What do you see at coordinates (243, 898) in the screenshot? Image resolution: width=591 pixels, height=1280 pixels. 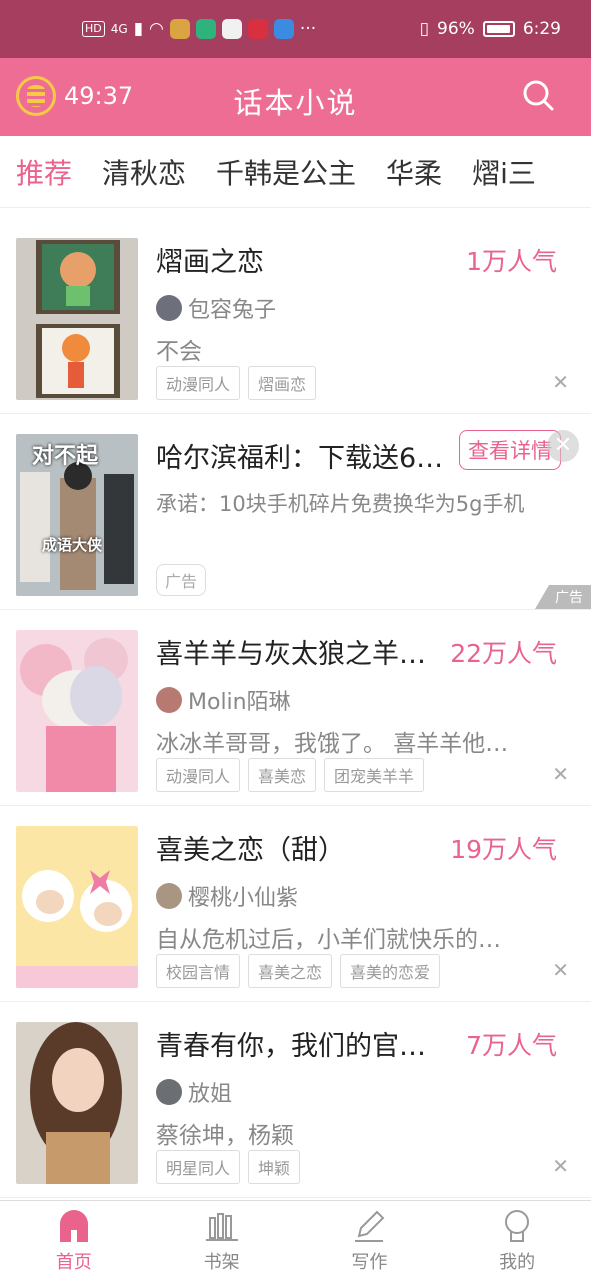 I see `author-name: 樱桃小仙紫` at bounding box center [243, 898].